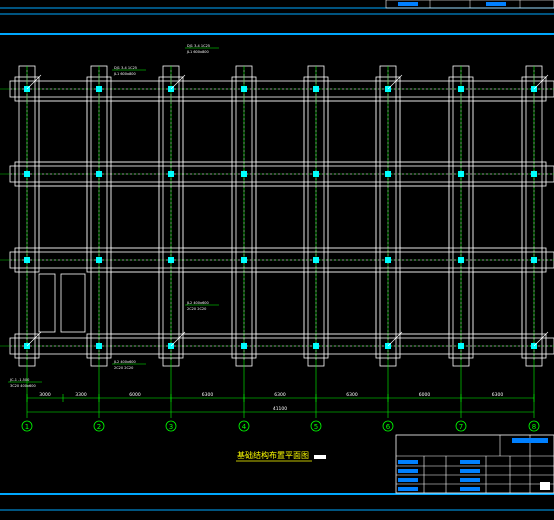 Image resolution: width=554 pixels, height=520 pixels. Describe the element at coordinates (19, 380) in the screenshot. I see `leader-text-1: JC-1 -1.500` at that location.